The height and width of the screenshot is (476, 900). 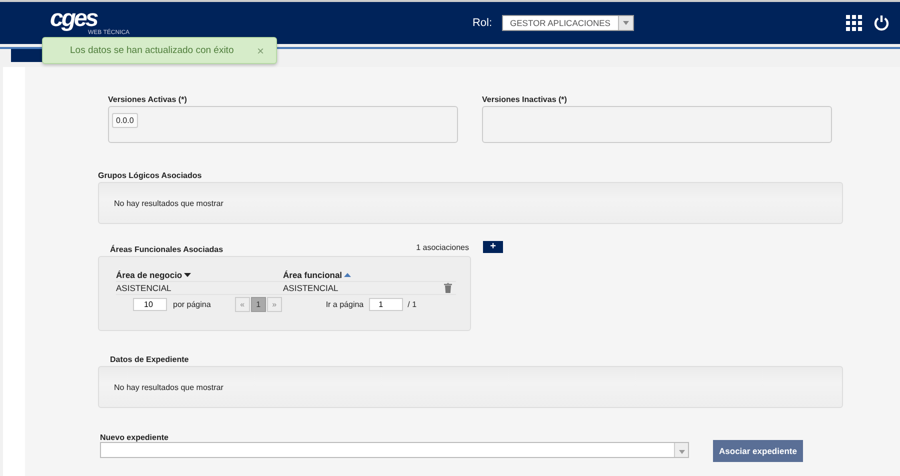 I want to click on section-label: Grupos Lógicos Asociados, so click(x=150, y=175).